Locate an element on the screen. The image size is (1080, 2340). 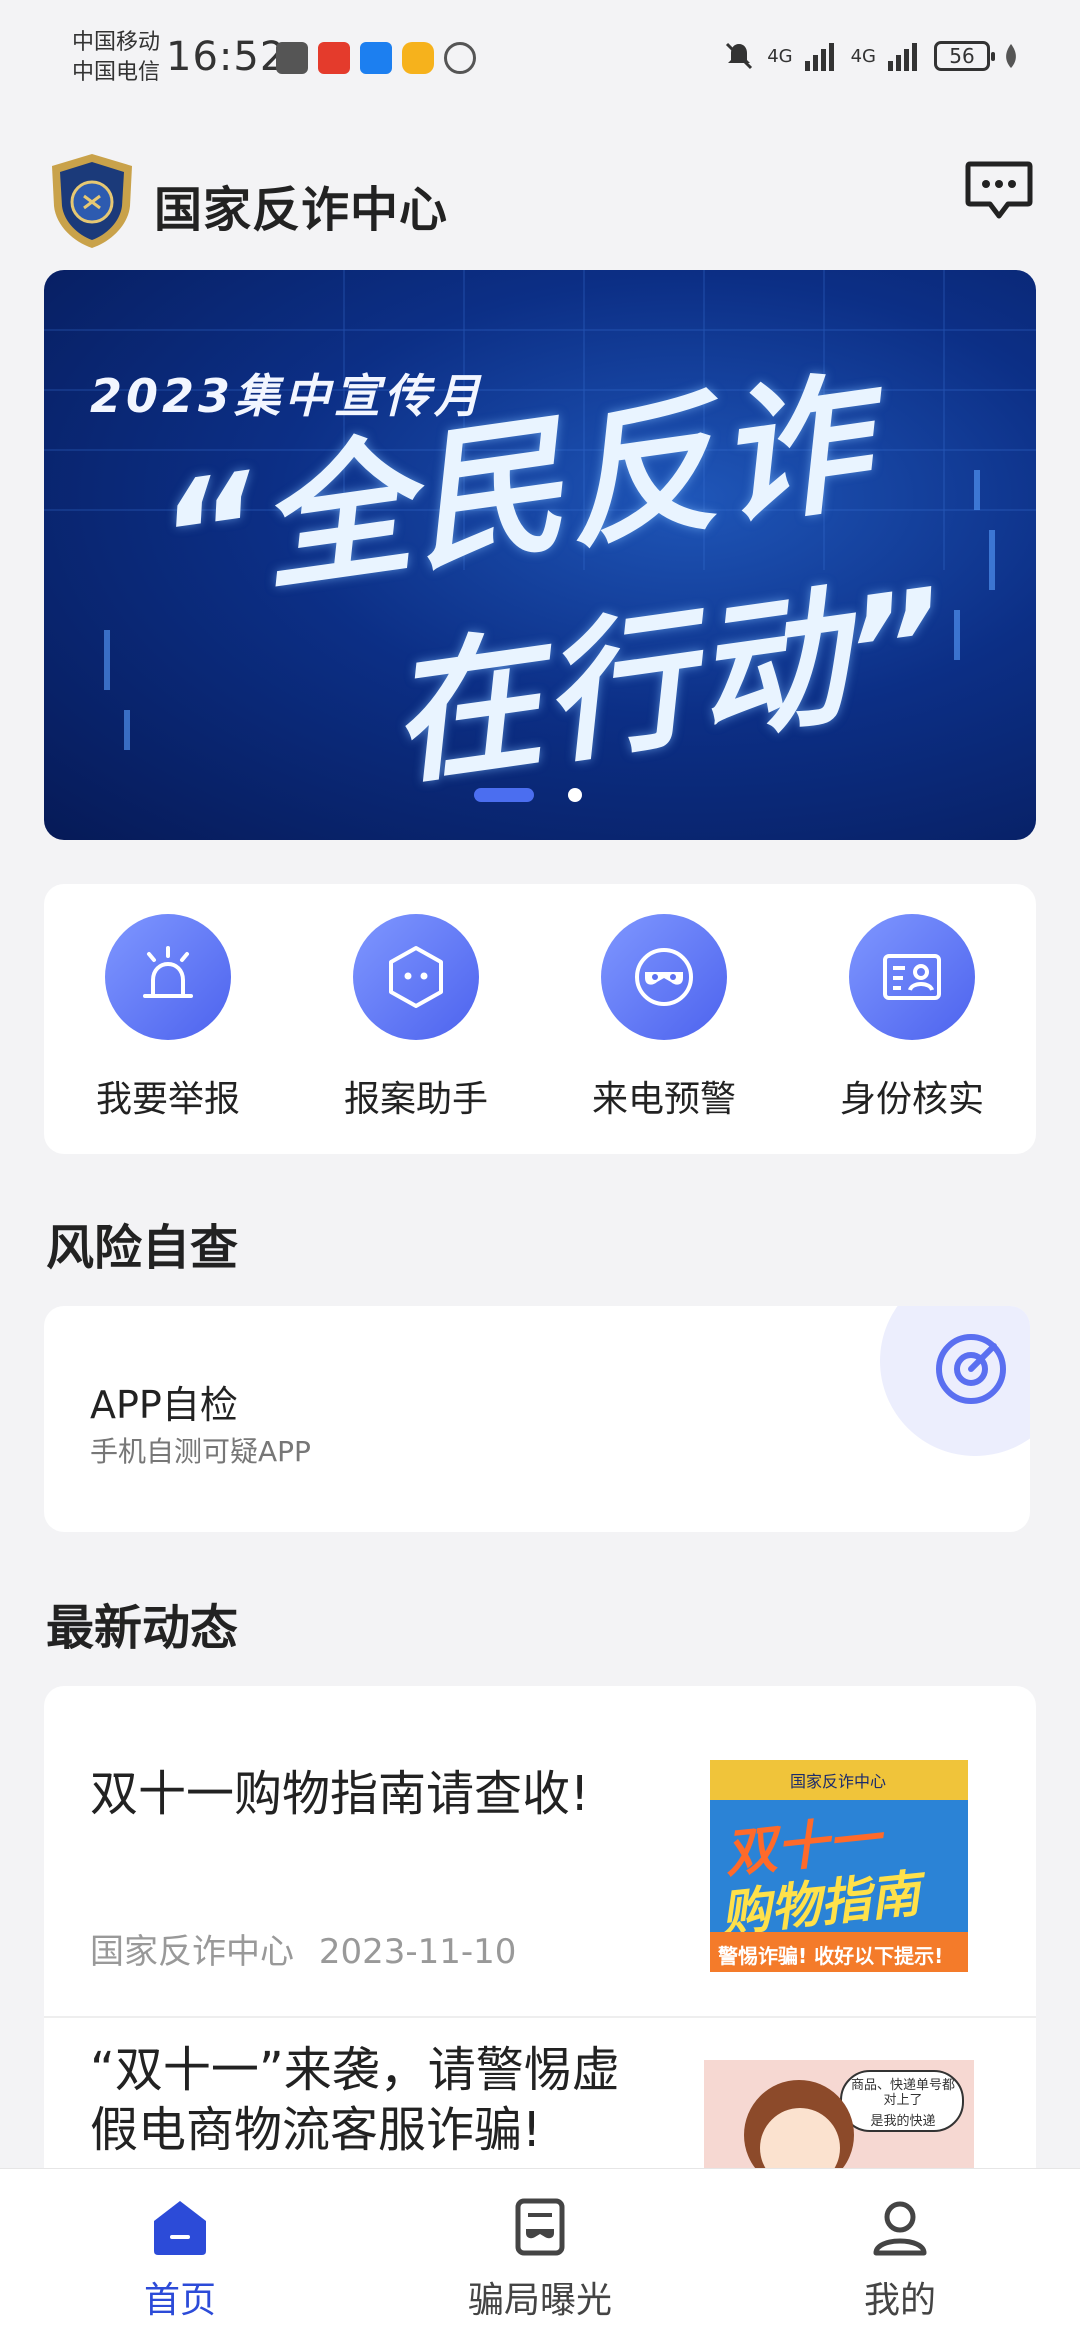
police-badge-logo is located at coordinates (92, 201).